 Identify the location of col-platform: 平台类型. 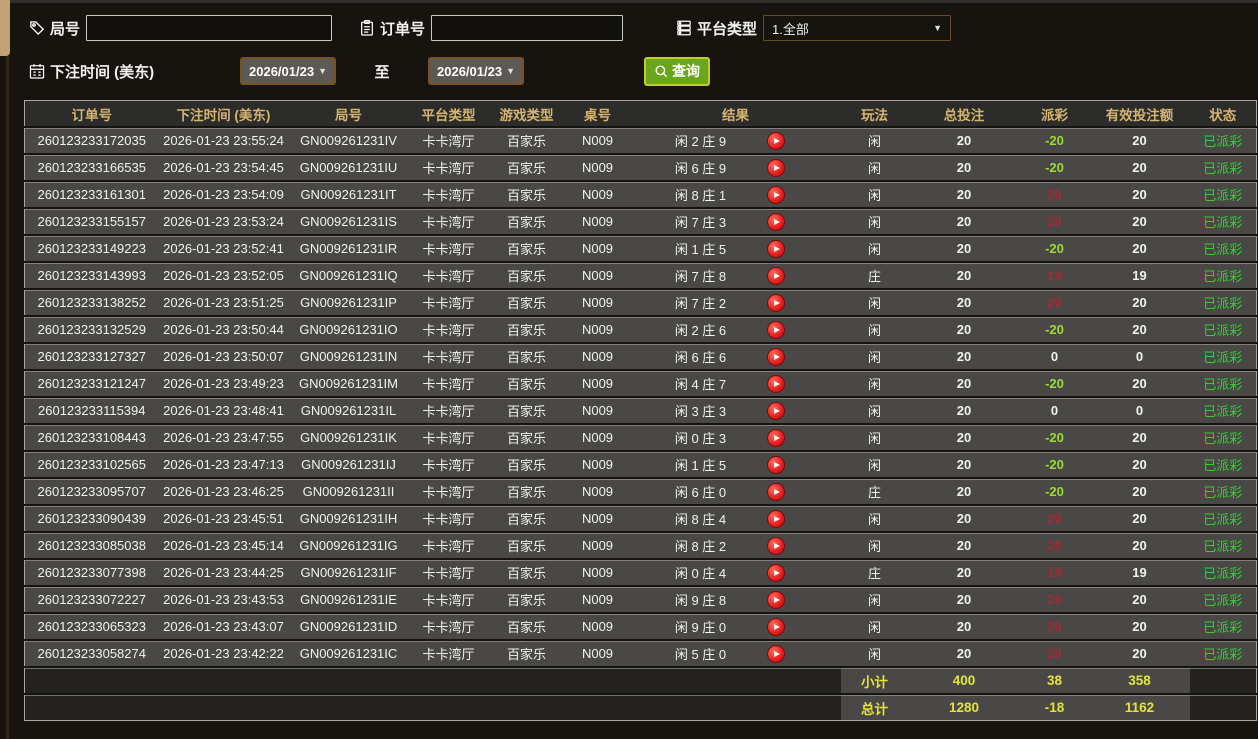
(448, 113).